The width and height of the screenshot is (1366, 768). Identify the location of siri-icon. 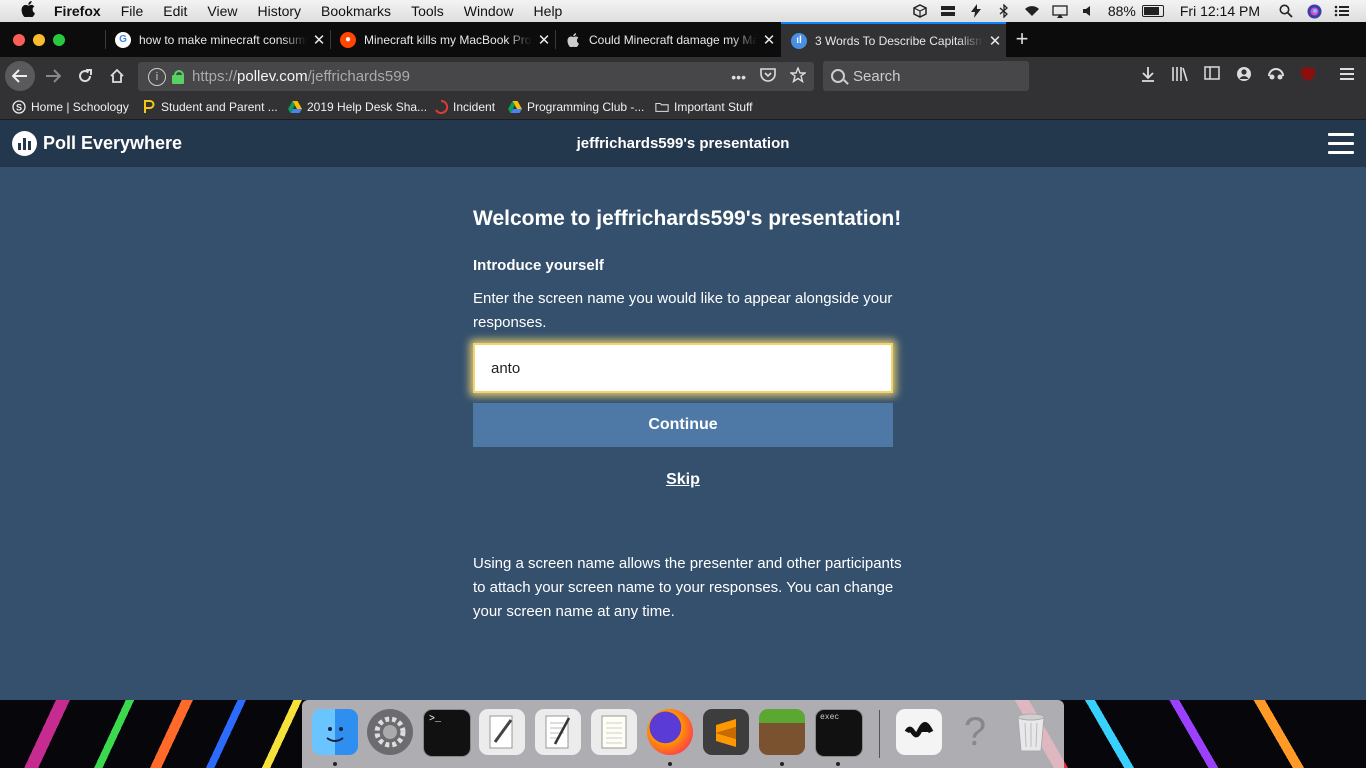
(1314, 11).